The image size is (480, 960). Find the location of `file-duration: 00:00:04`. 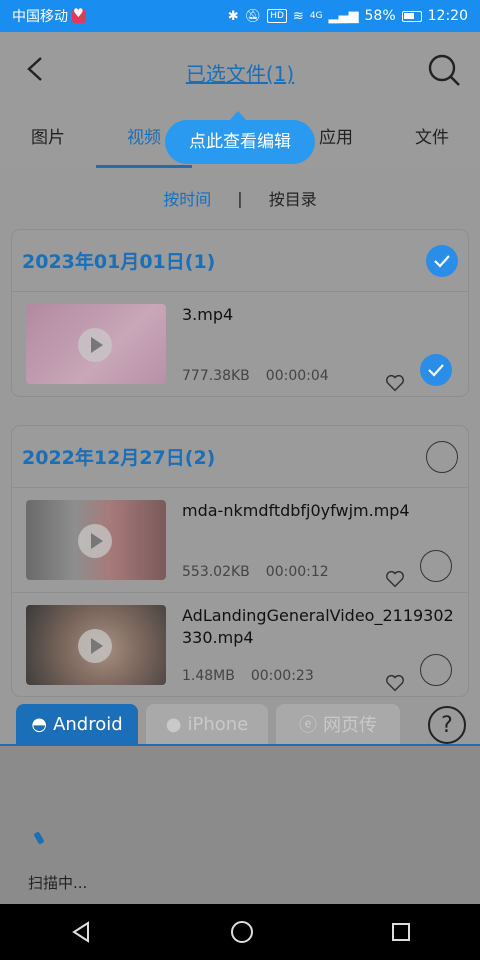

file-duration: 00:00:04 is located at coordinates (297, 376).